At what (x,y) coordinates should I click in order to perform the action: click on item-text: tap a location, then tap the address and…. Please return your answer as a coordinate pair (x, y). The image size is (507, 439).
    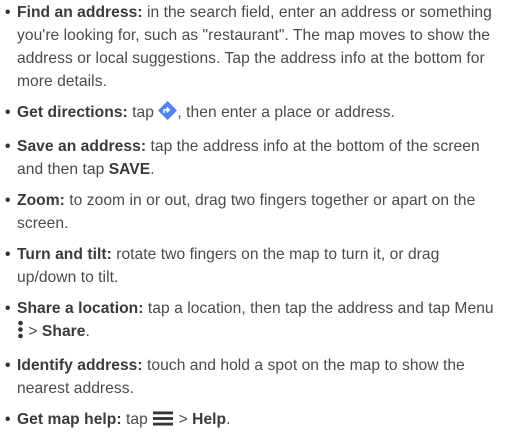
    Looking at the image, I should click on (318, 308).